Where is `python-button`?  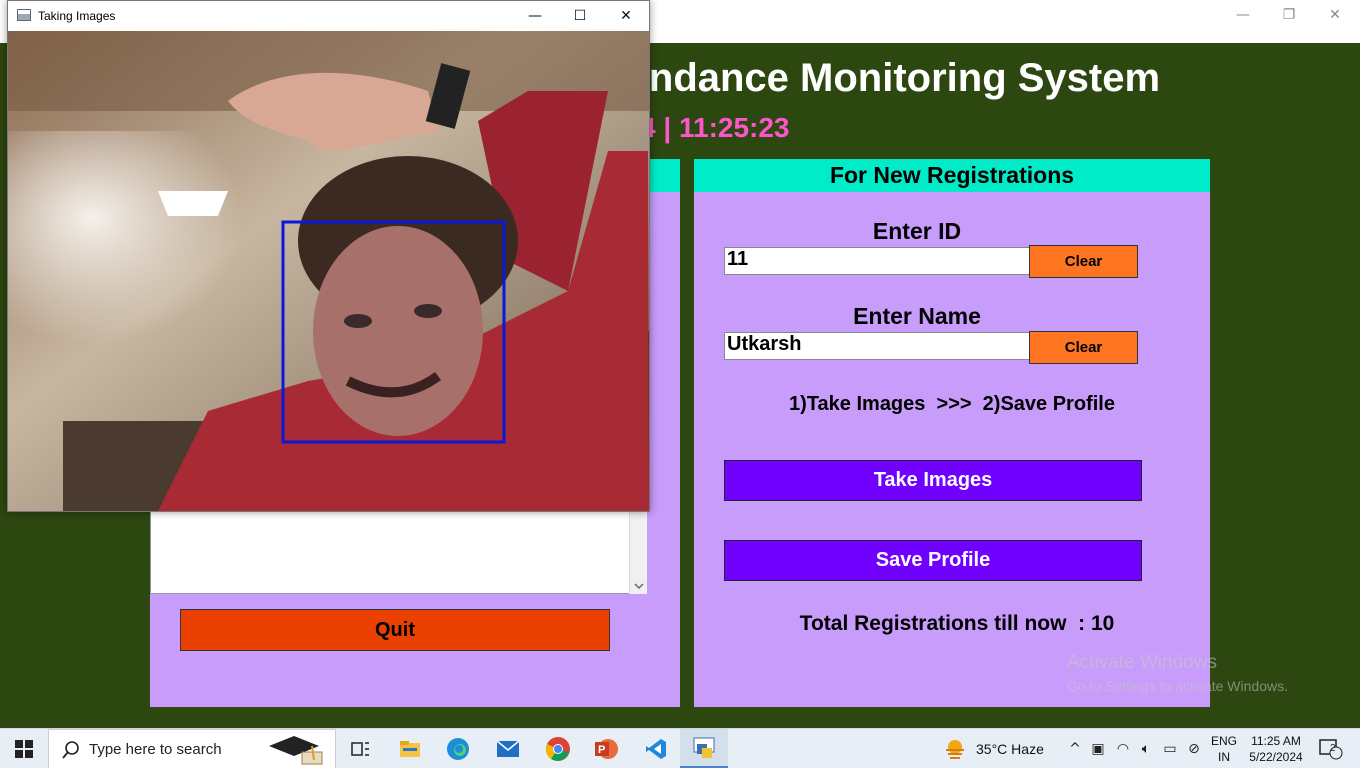
python-button is located at coordinates (704, 748).